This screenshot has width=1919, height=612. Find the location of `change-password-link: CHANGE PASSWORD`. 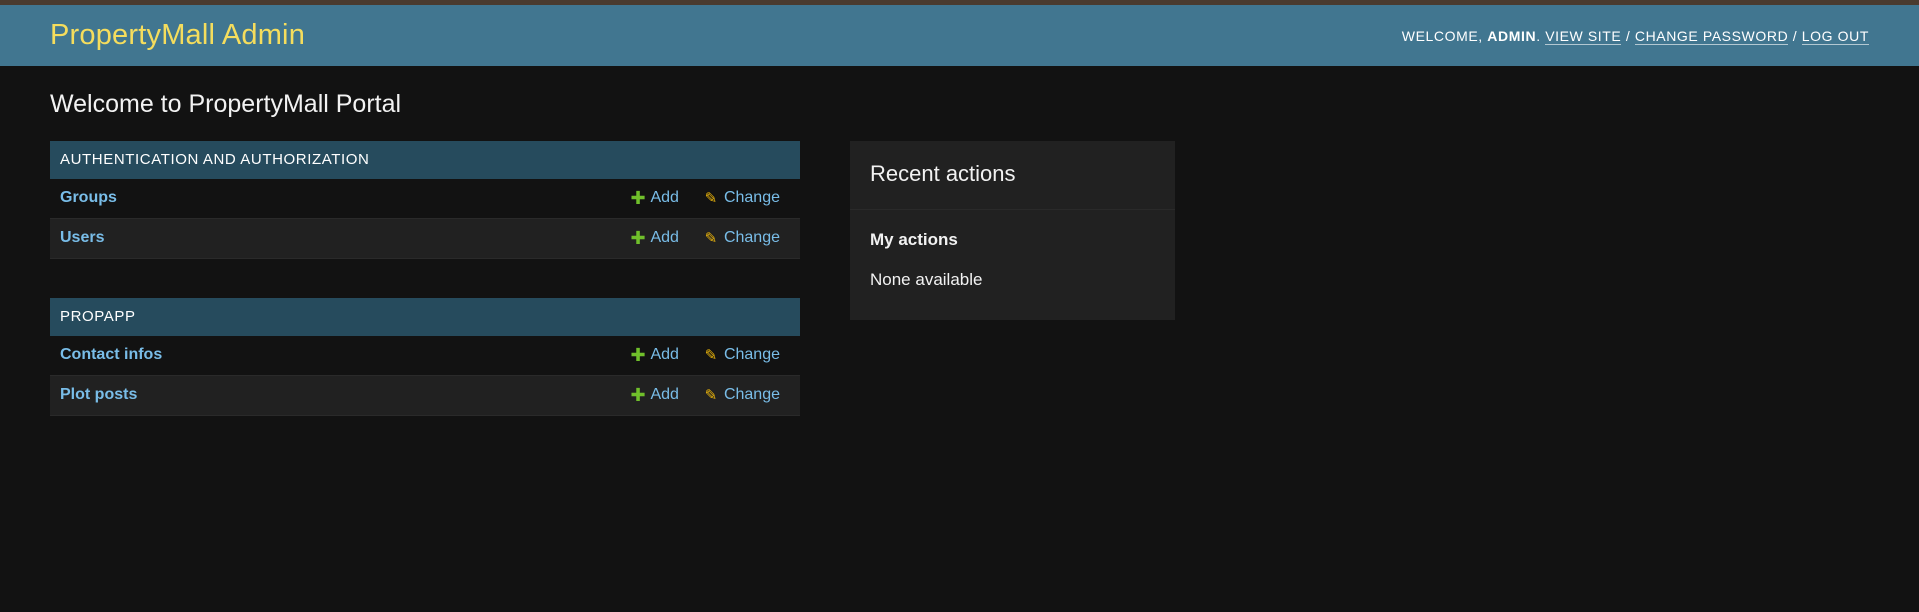

change-password-link: CHANGE PASSWORD is located at coordinates (1711, 36).